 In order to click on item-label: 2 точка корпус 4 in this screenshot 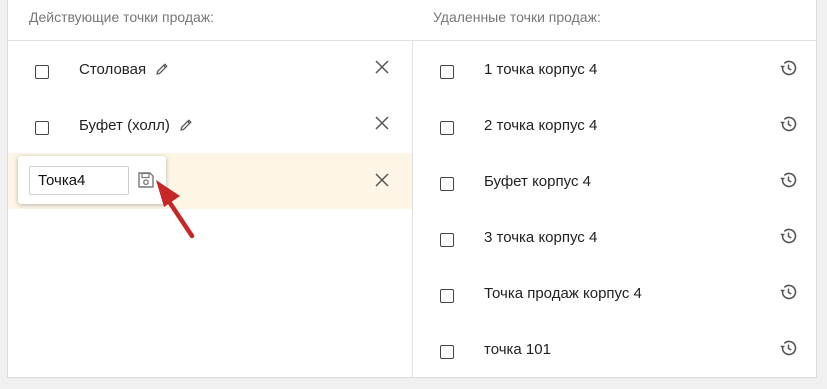, I will do `click(541, 125)`.